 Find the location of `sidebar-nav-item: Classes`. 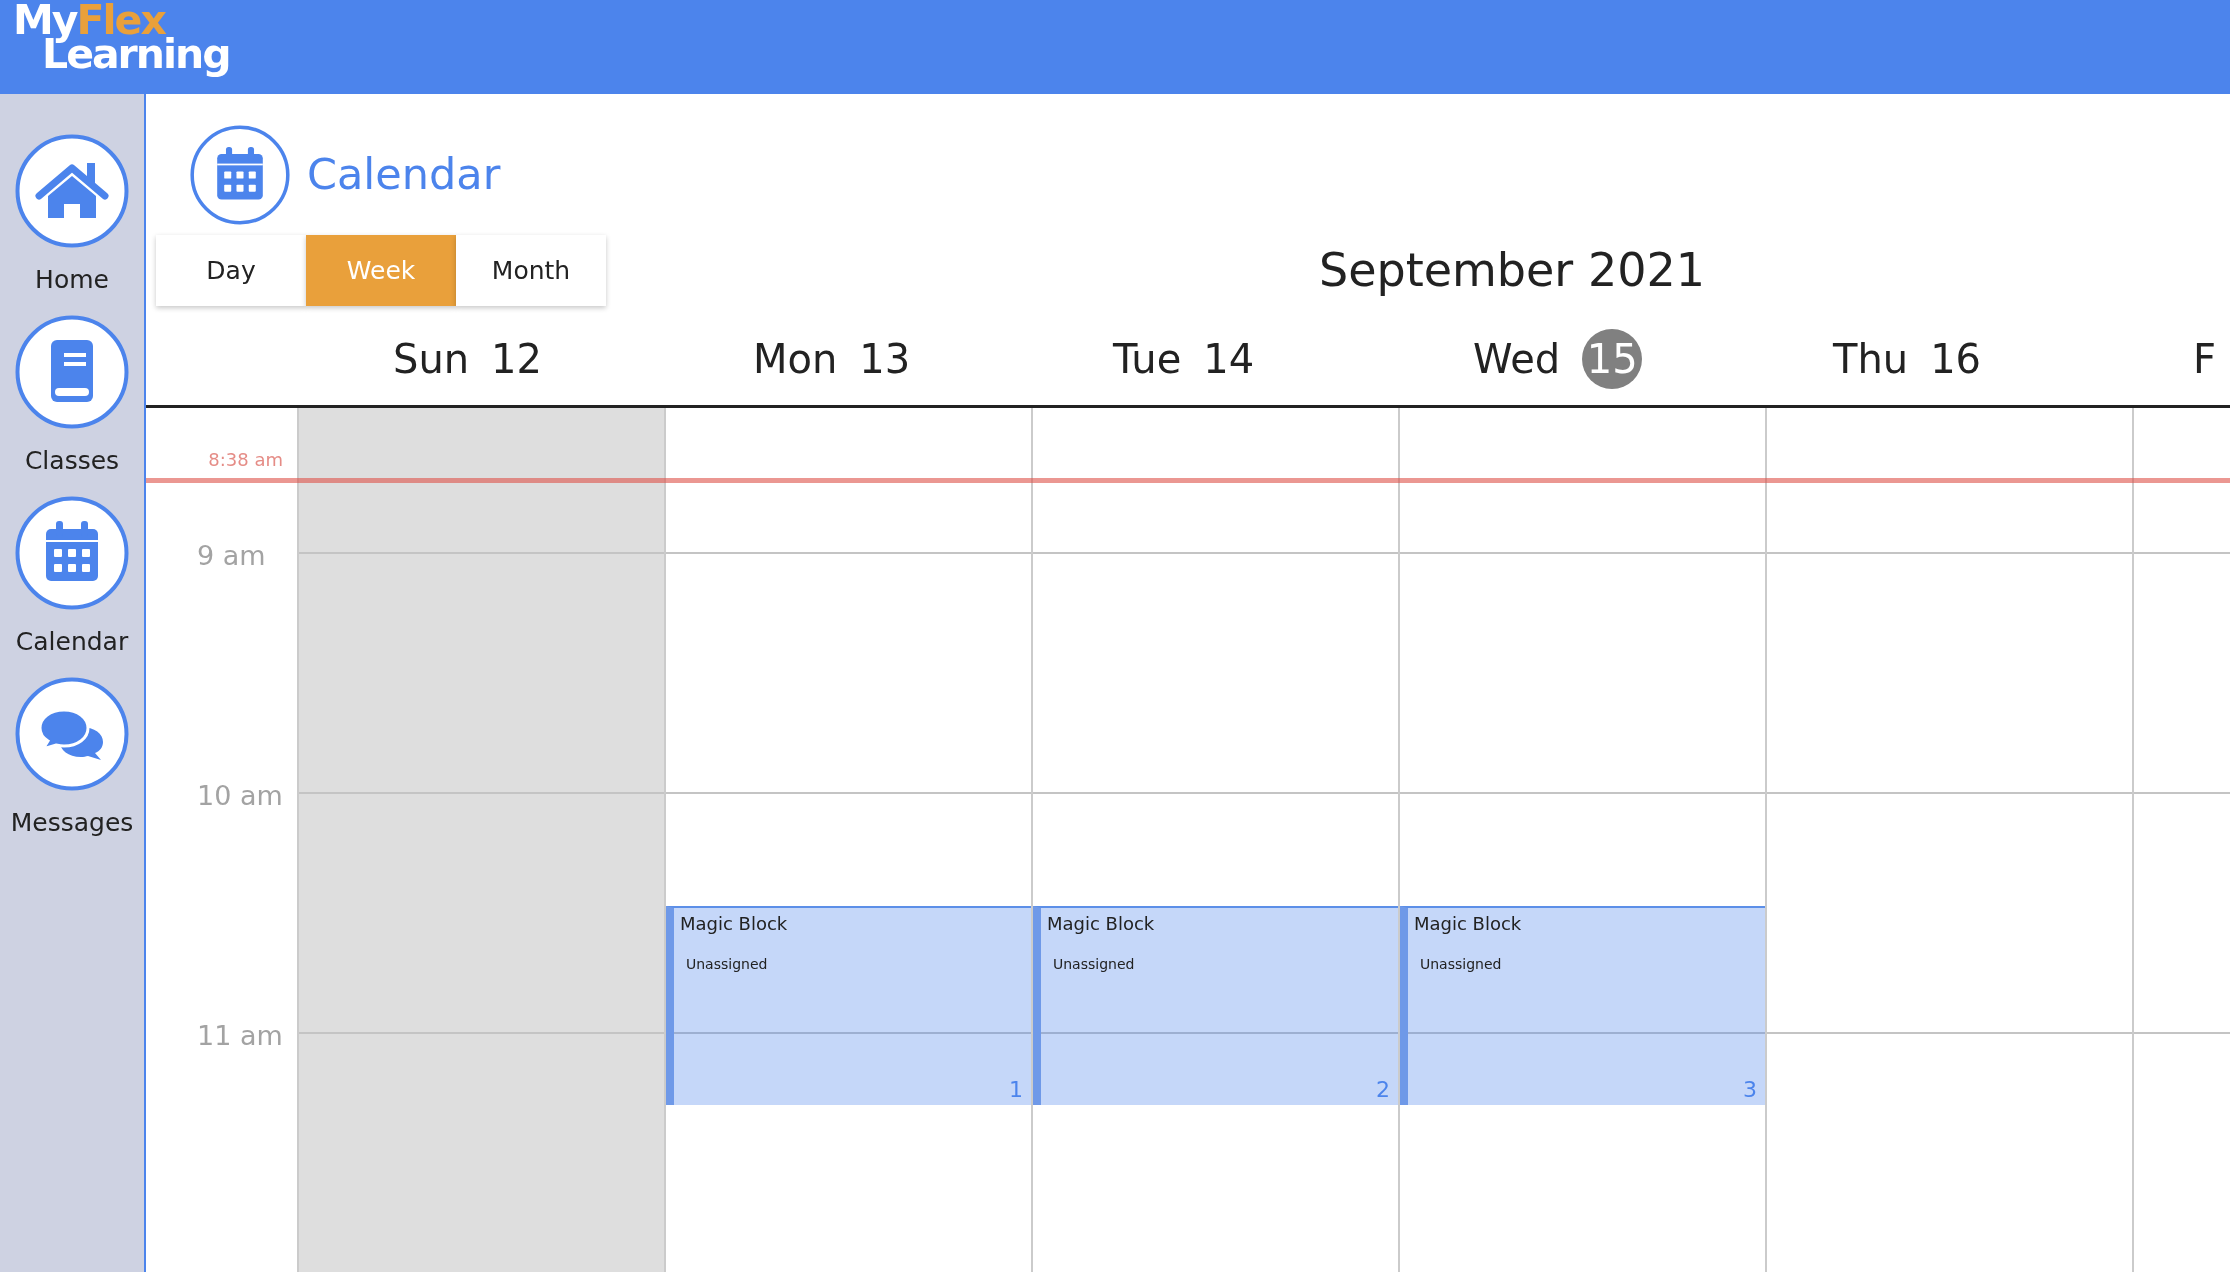

sidebar-nav-item: Classes is located at coordinates (72, 395).